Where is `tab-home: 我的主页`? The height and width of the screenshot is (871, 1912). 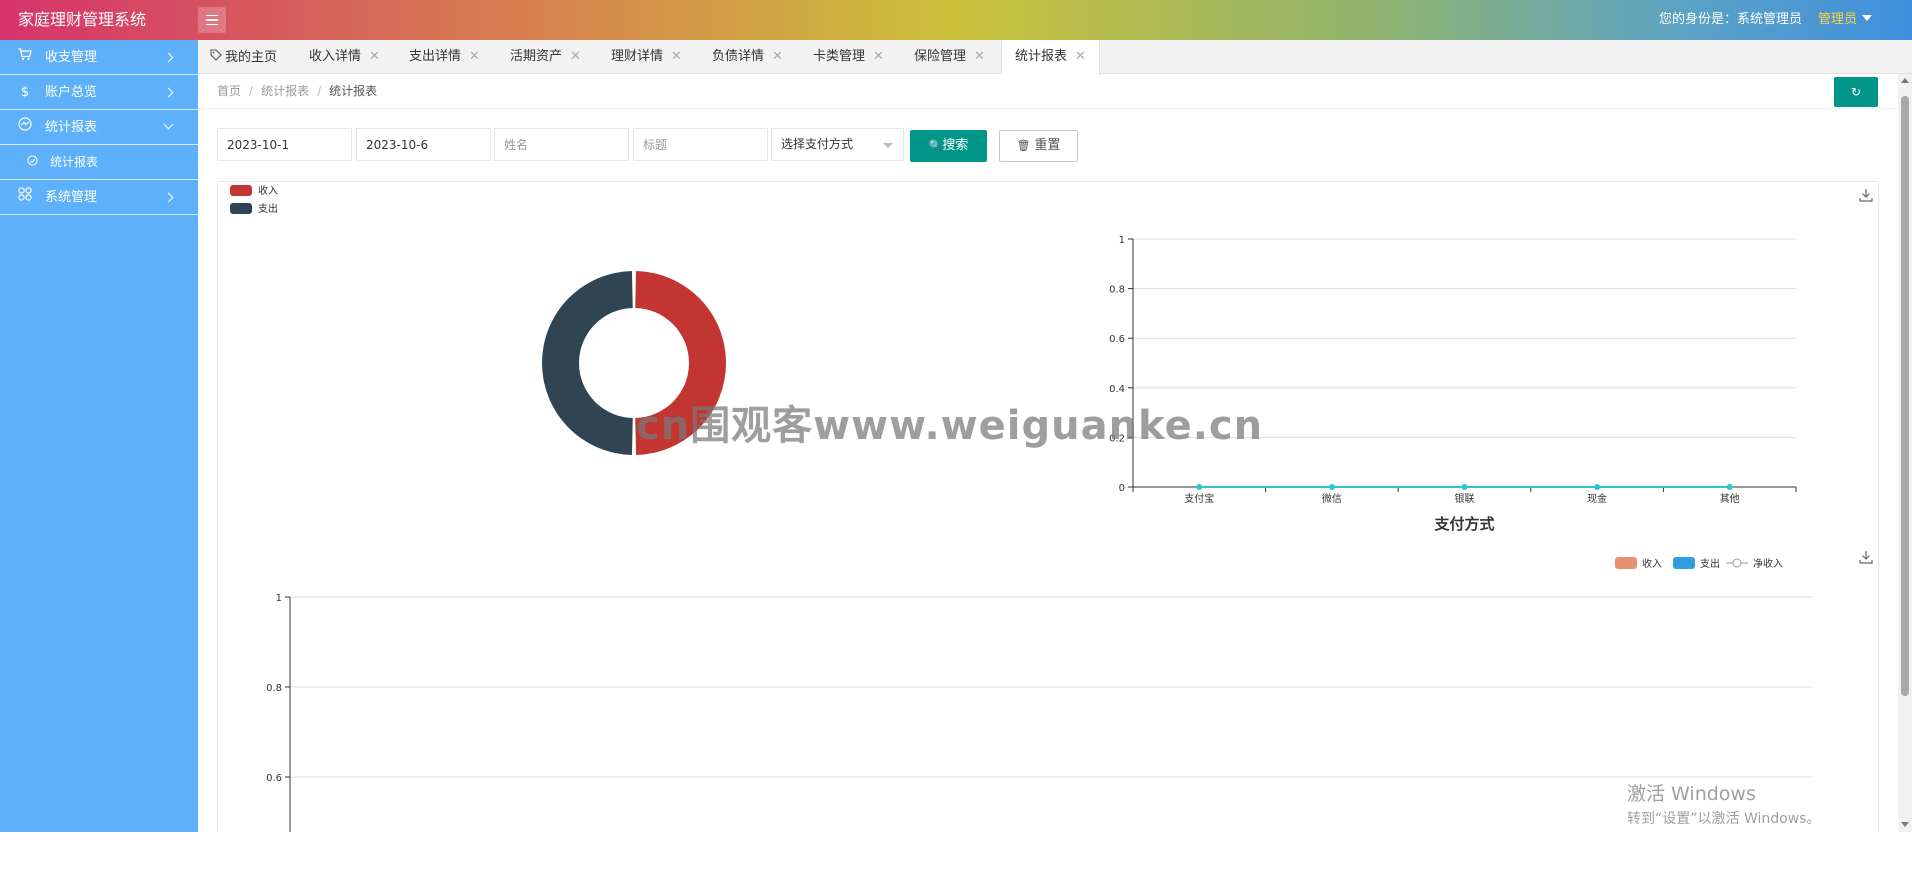 tab-home: 我的主页 is located at coordinates (243, 57).